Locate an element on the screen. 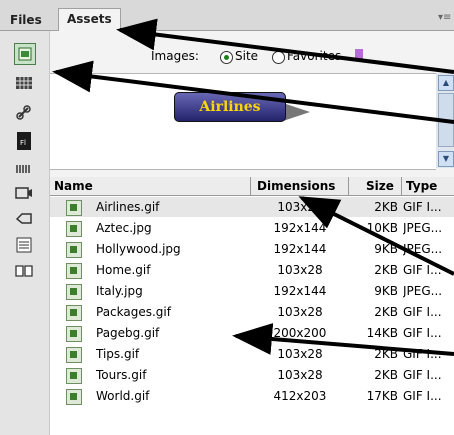  library-icon is located at coordinates (24, 271).